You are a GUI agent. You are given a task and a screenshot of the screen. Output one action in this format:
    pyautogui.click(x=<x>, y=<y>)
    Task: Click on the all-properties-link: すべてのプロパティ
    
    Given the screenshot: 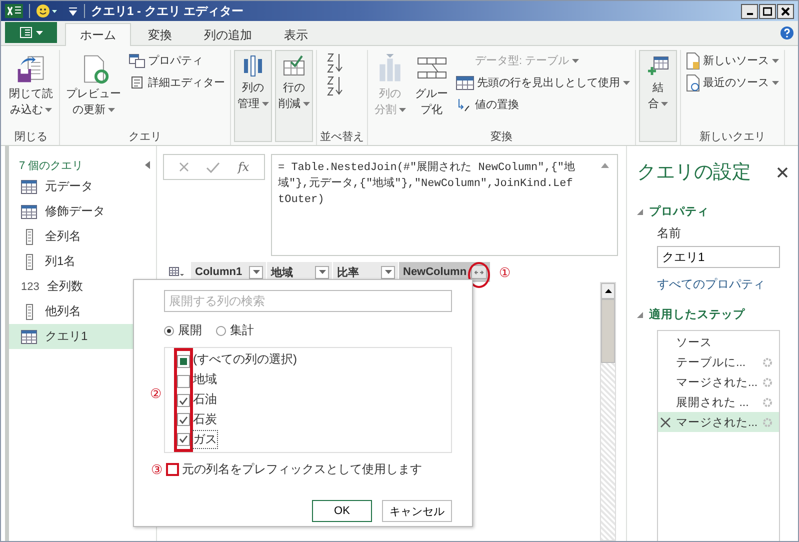 What is the action you would take?
    pyautogui.click(x=722, y=284)
    